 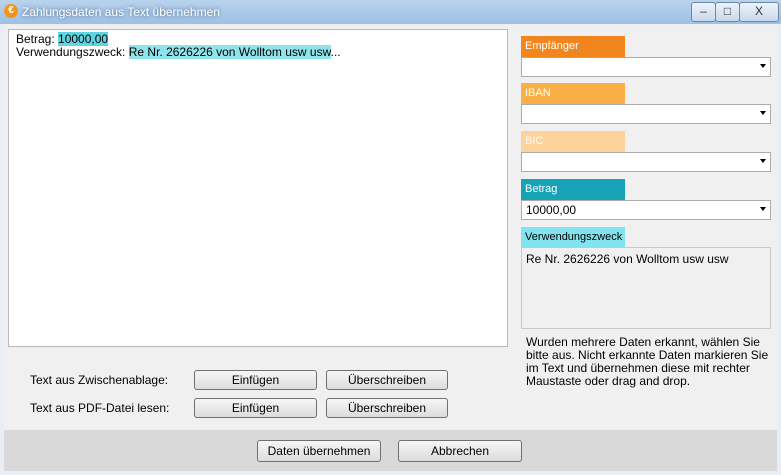 I want to click on verwendungszweck-memo: Re Nr. 2626226 von Wolltom usw usw, so click(x=646, y=288).